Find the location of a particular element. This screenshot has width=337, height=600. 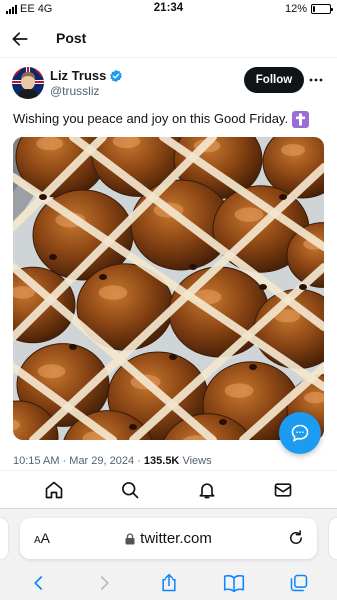

arrow-left-icon is located at coordinates (20, 39).